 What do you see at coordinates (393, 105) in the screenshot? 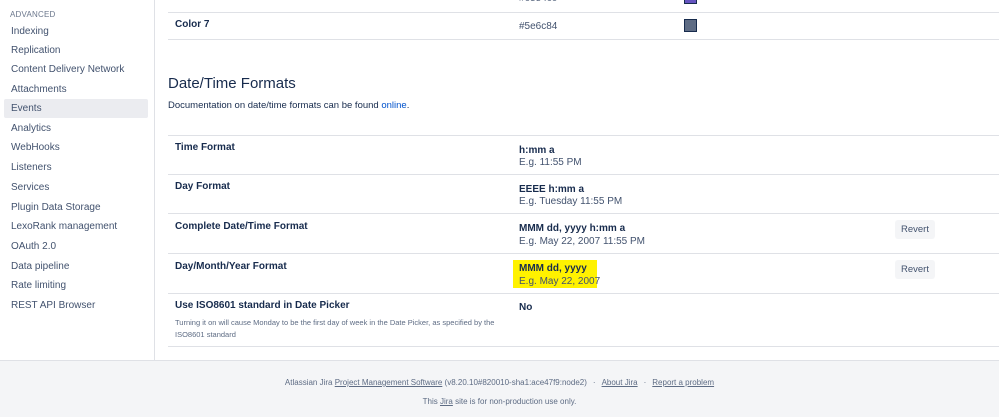
I see `doc-online-link: online` at bounding box center [393, 105].